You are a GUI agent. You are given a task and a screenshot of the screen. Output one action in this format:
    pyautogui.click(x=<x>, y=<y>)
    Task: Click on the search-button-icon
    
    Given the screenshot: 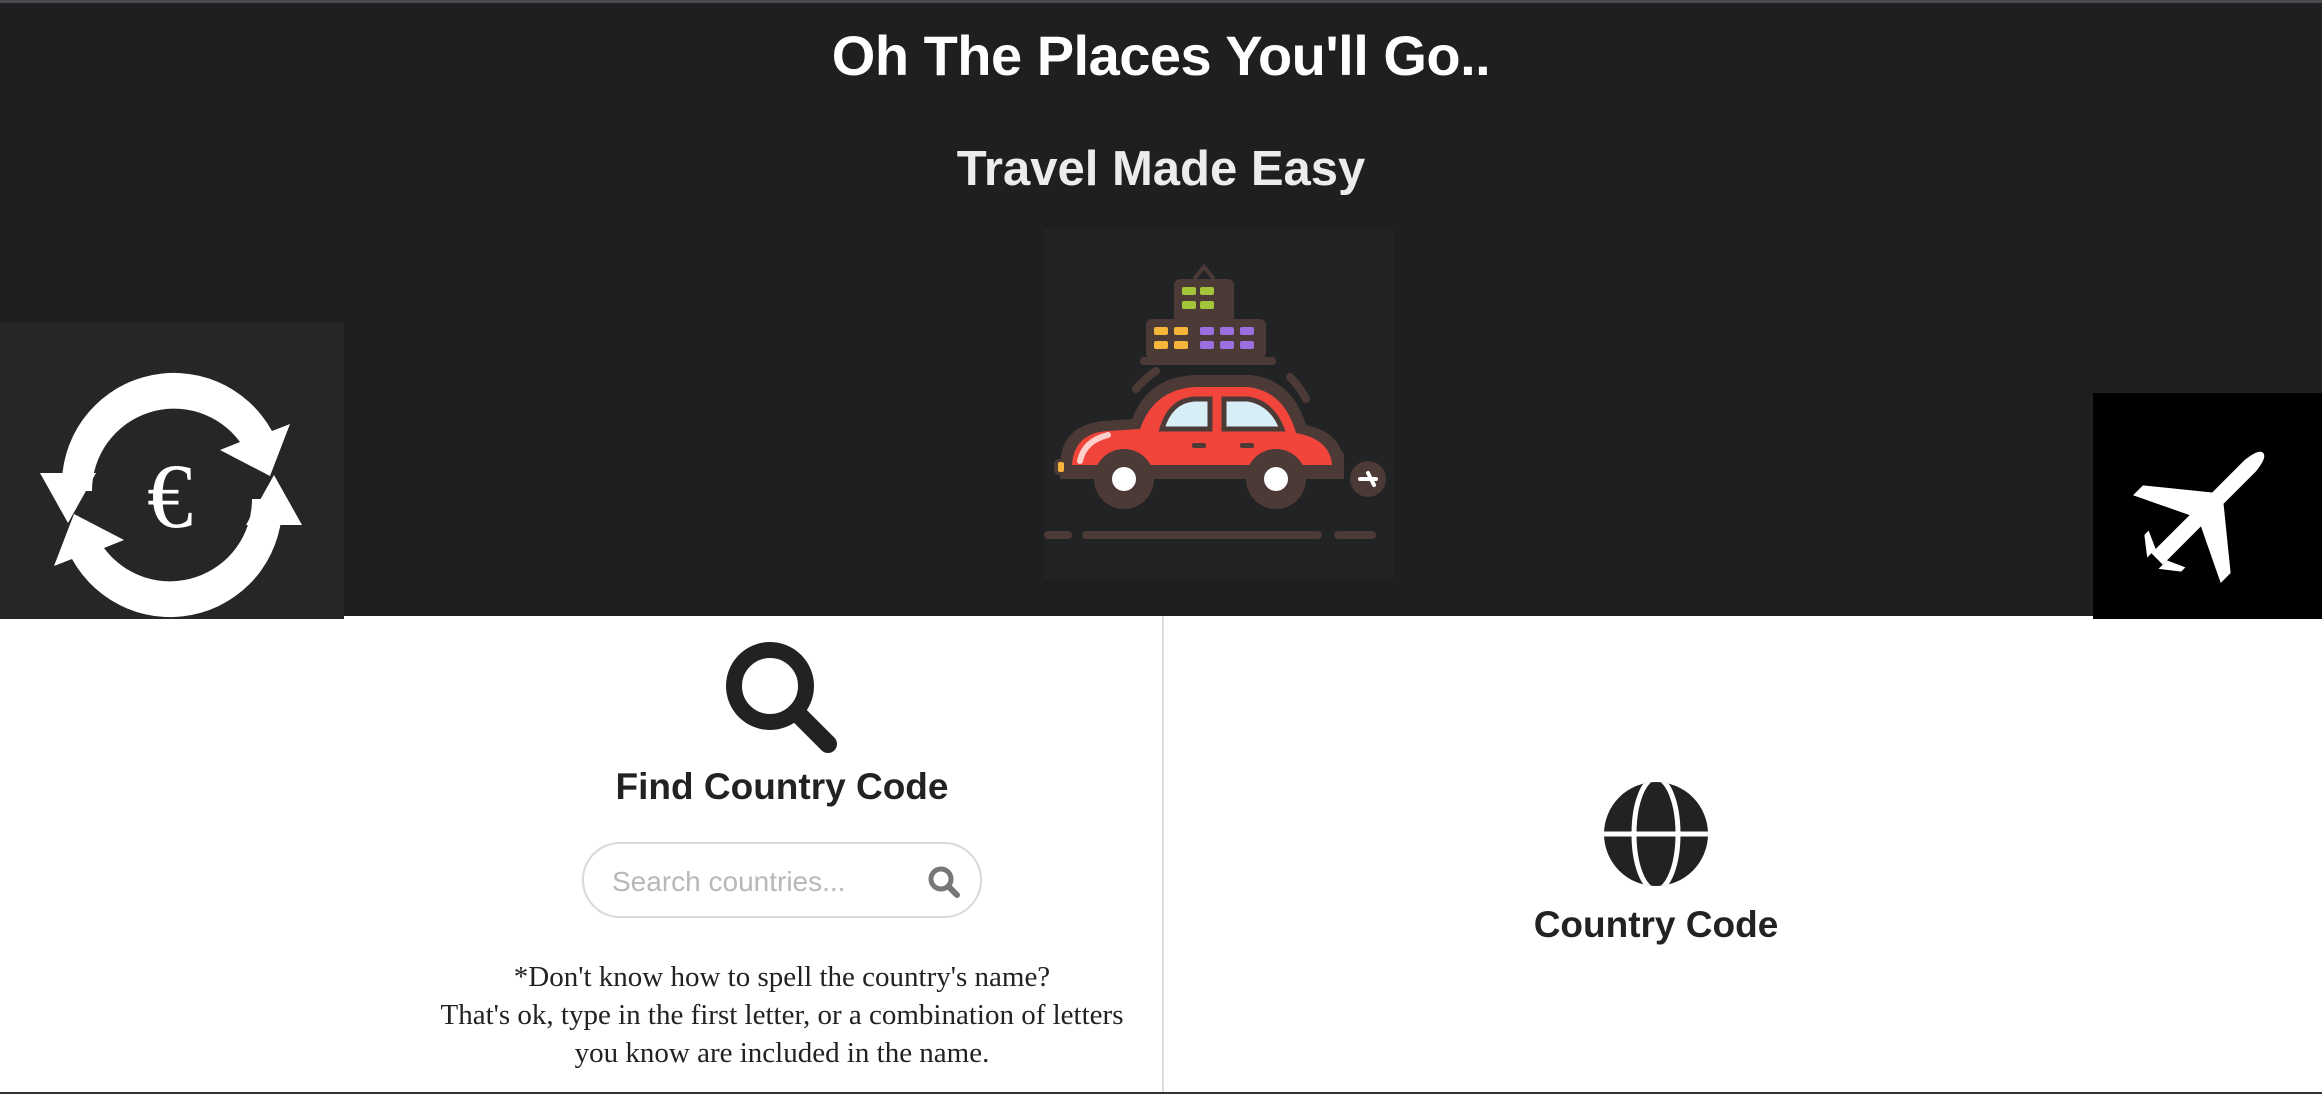 What is the action you would take?
    pyautogui.click(x=944, y=882)
    